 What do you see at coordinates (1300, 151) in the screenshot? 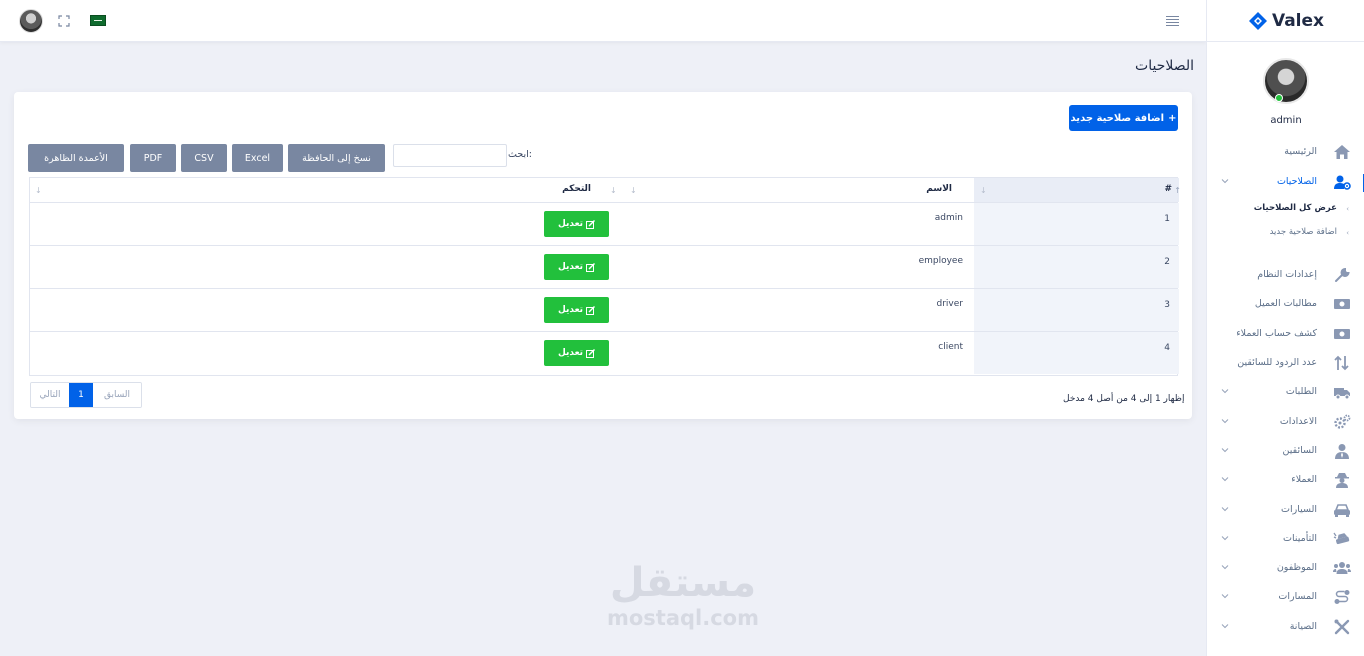
I see `sidebar-item-label: الرئيسية` at bounding box center [1300, 151].